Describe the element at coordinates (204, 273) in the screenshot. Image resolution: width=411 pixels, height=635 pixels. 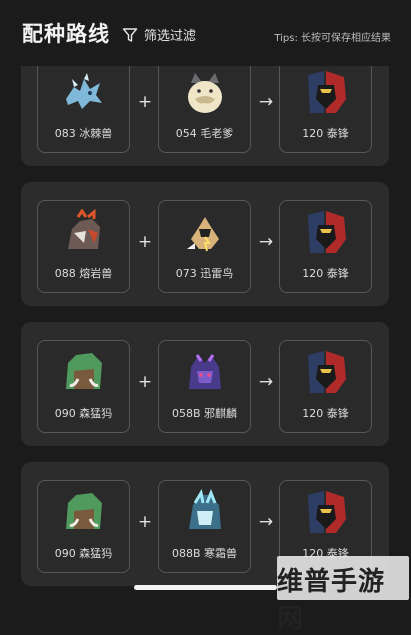
I see `parent-b-label: 073 迅雷鸟` at that location.